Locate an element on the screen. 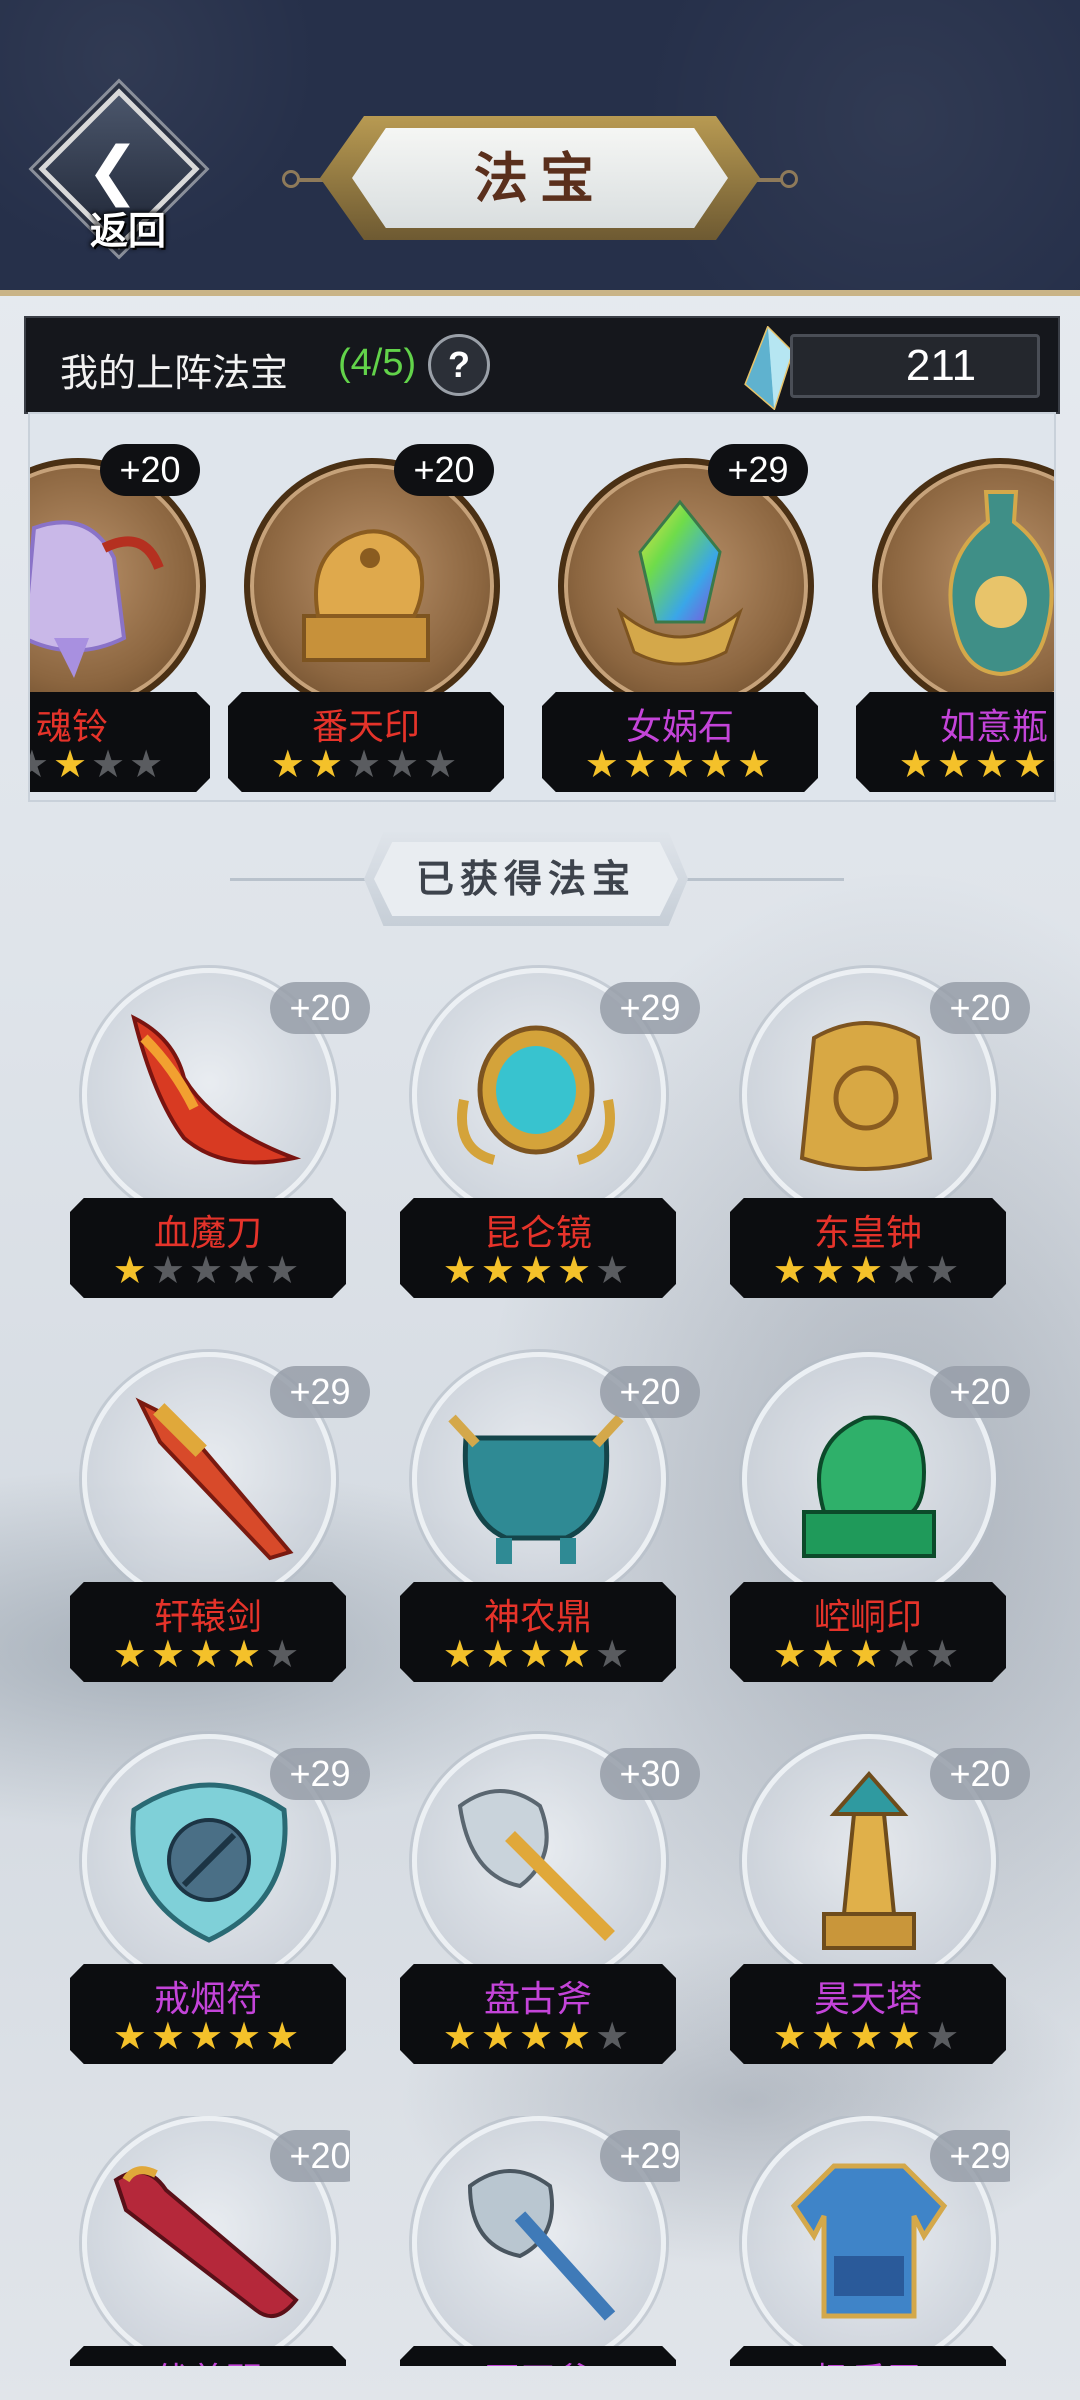 The image size is (1080, 2400). owned-item-card: +29 戒烟符 ★★★★★ is located at coordinates (220, 1899).